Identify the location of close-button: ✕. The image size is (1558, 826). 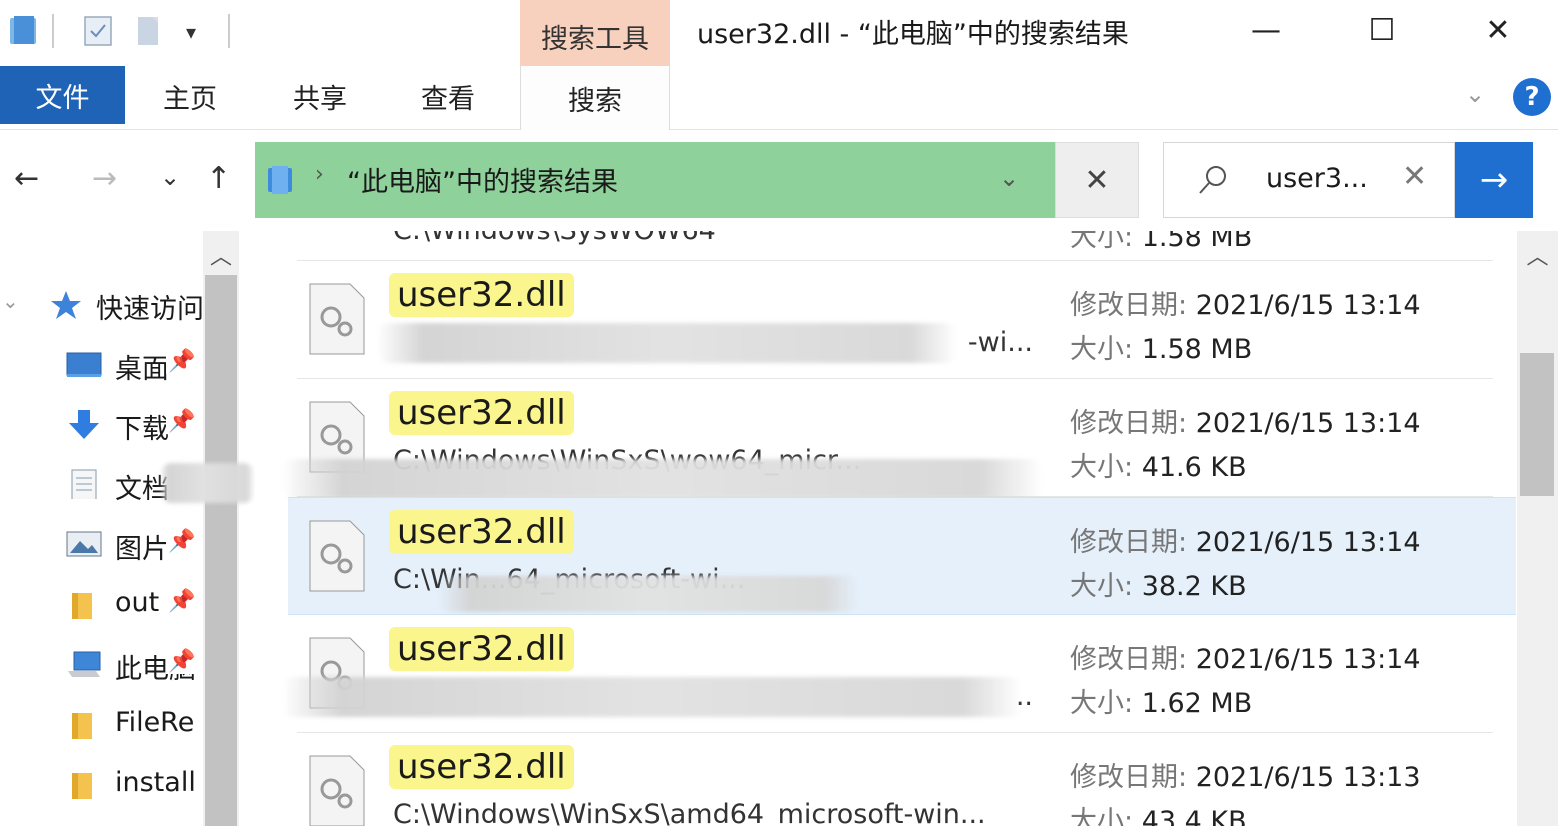
(1498, 30).